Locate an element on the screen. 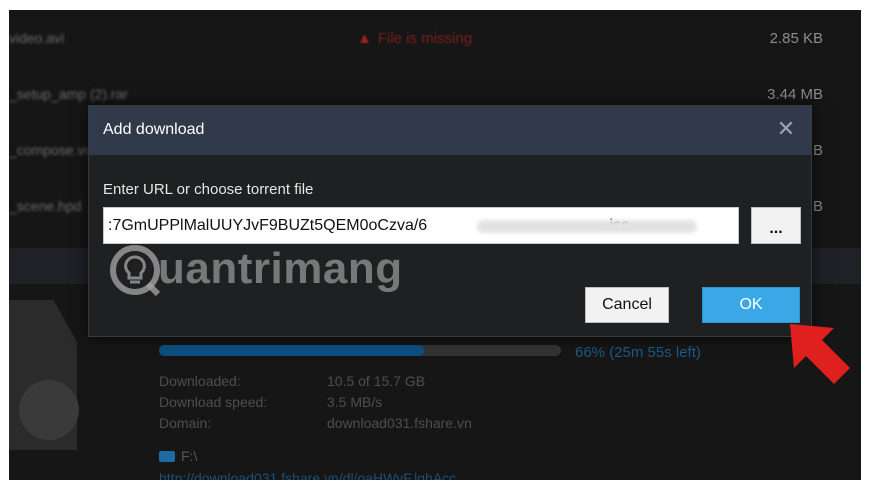  warning-icon: ▲ is located at coordinates (364, 38).